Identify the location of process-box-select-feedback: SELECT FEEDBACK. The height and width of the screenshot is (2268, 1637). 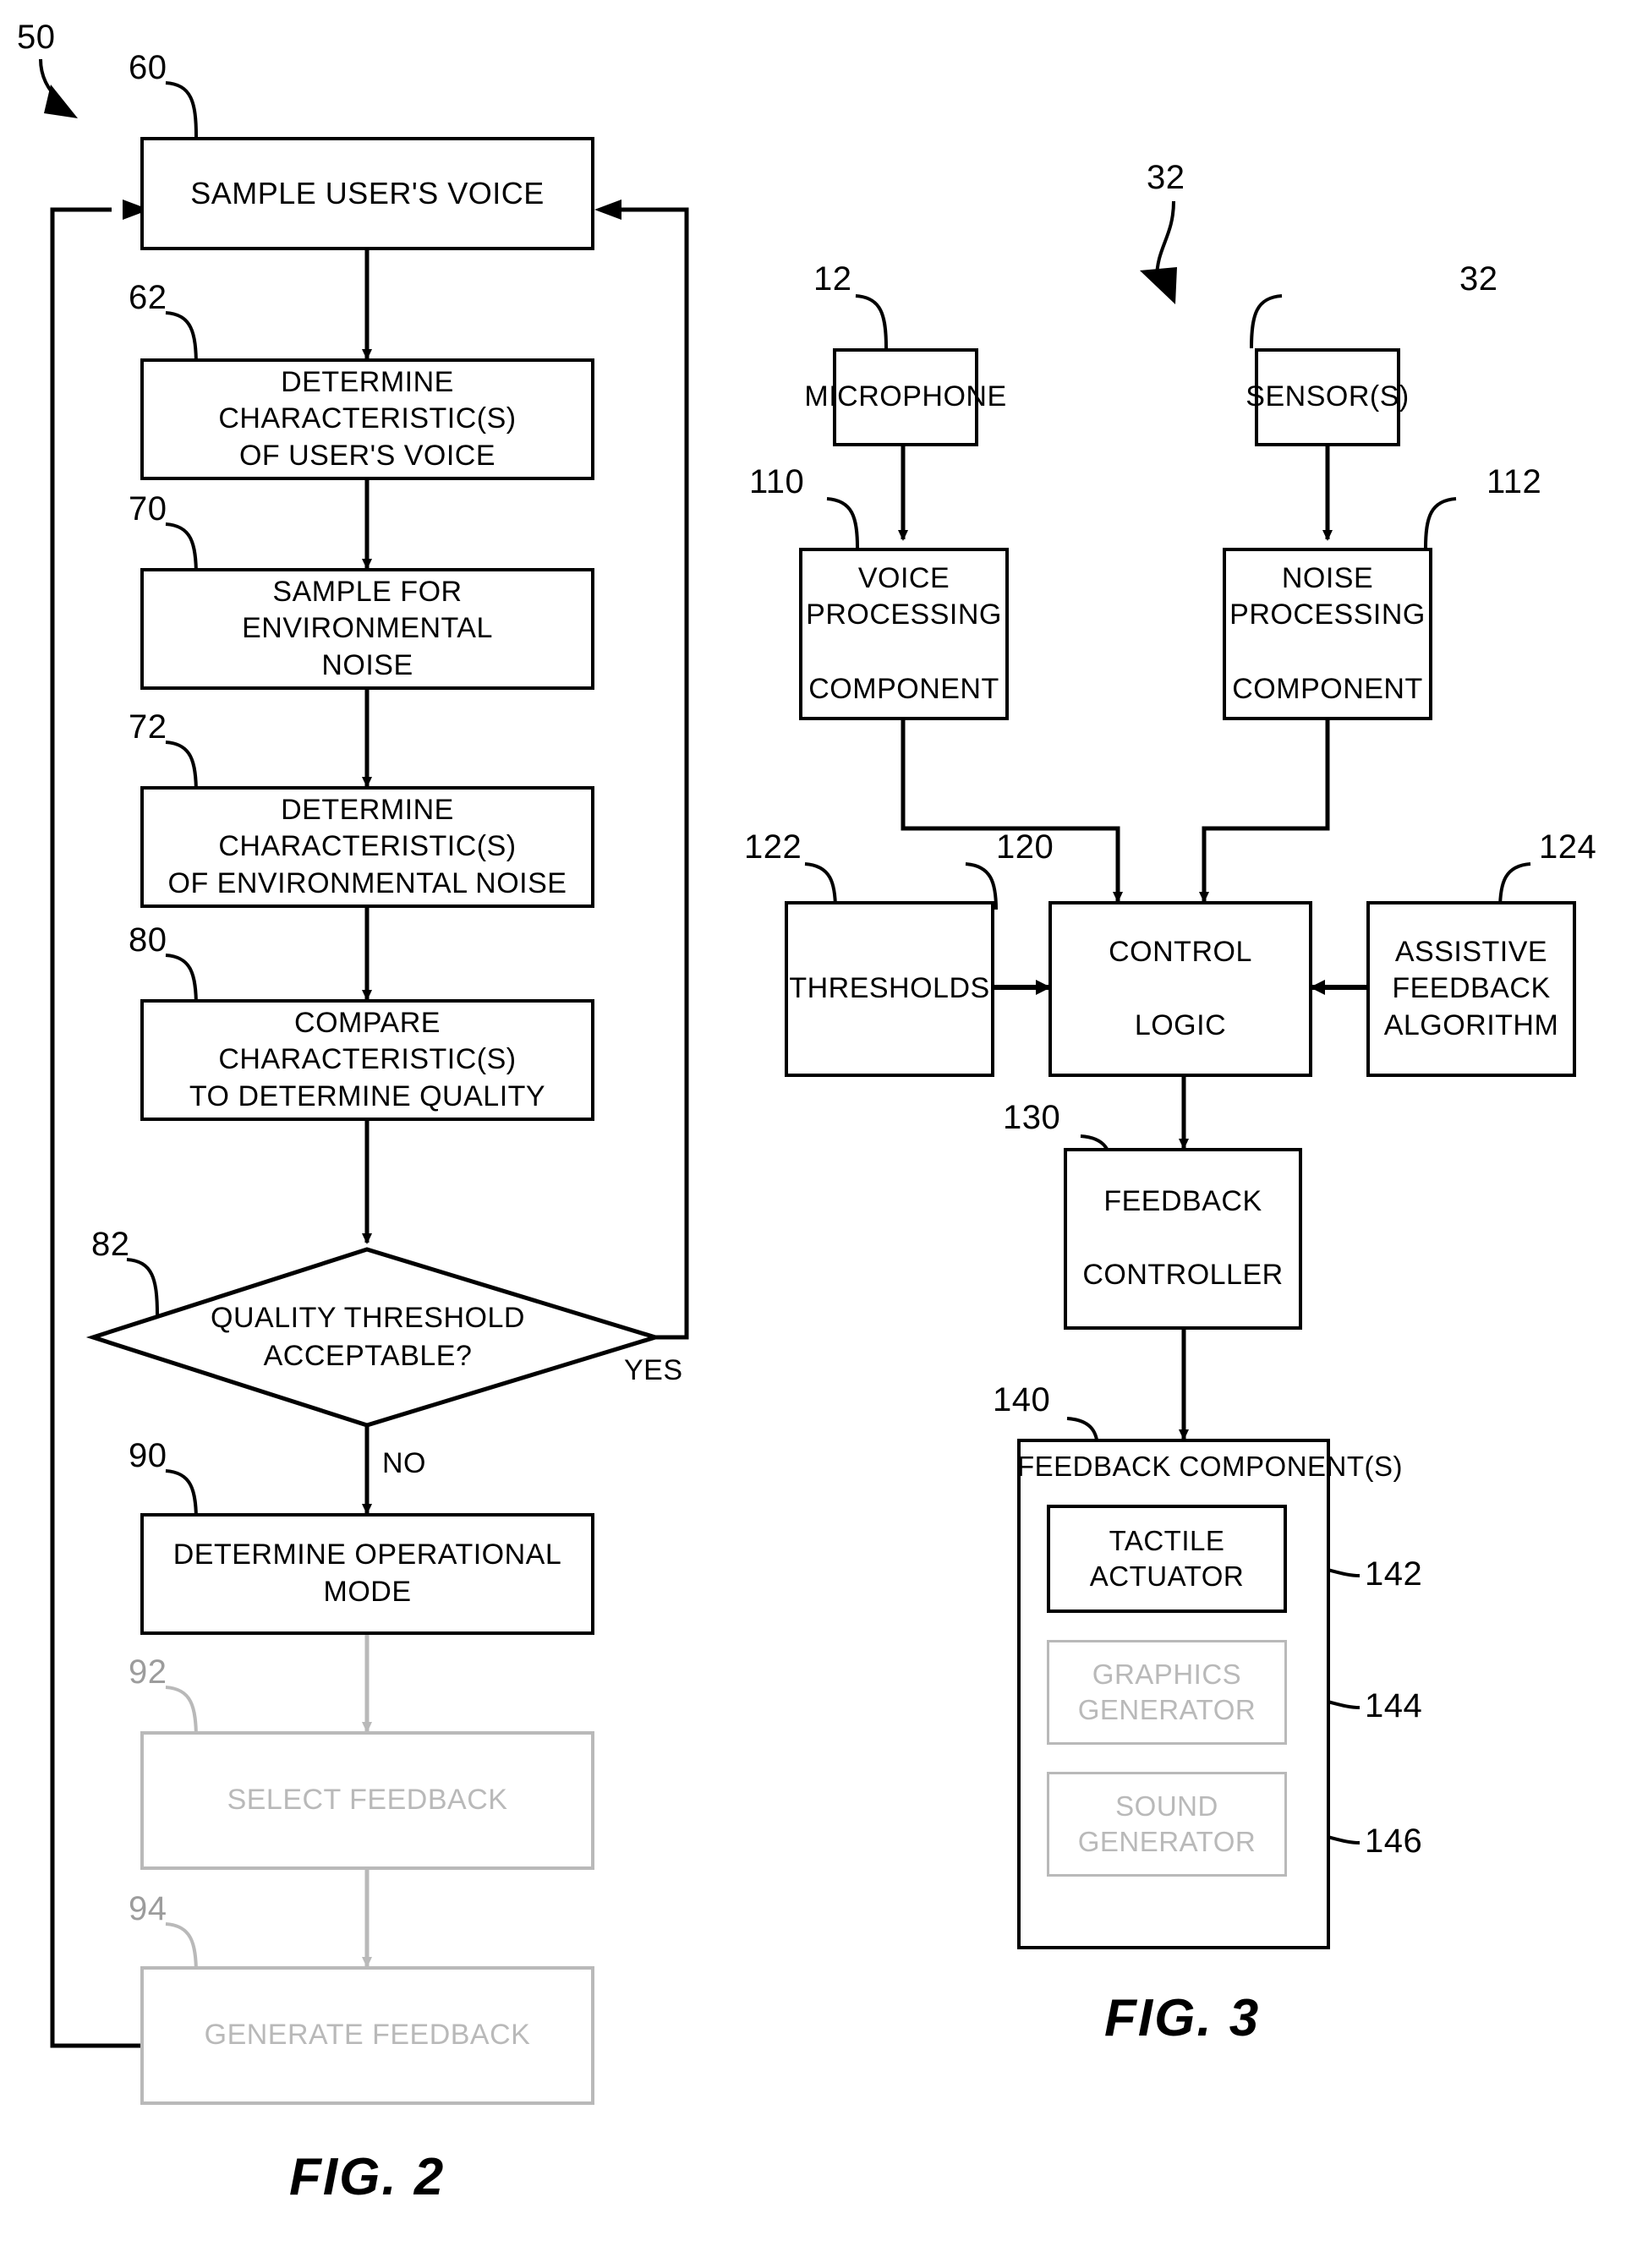
(367, 1800).